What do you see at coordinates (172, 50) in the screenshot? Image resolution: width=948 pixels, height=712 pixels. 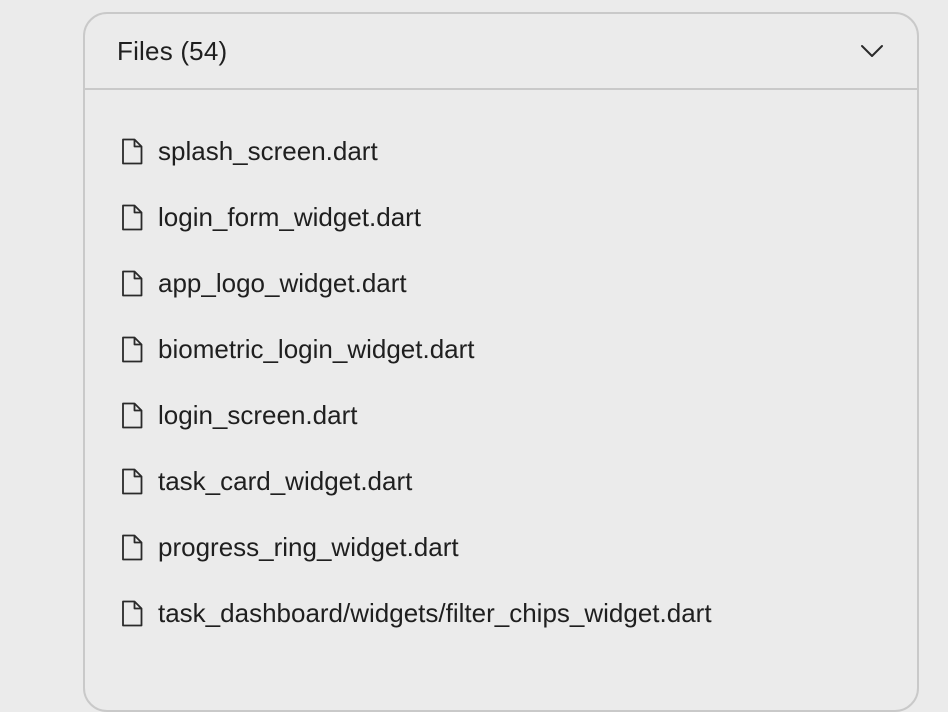 I see `files-panel-title: Files (54)` at bounding box center [172, 50].